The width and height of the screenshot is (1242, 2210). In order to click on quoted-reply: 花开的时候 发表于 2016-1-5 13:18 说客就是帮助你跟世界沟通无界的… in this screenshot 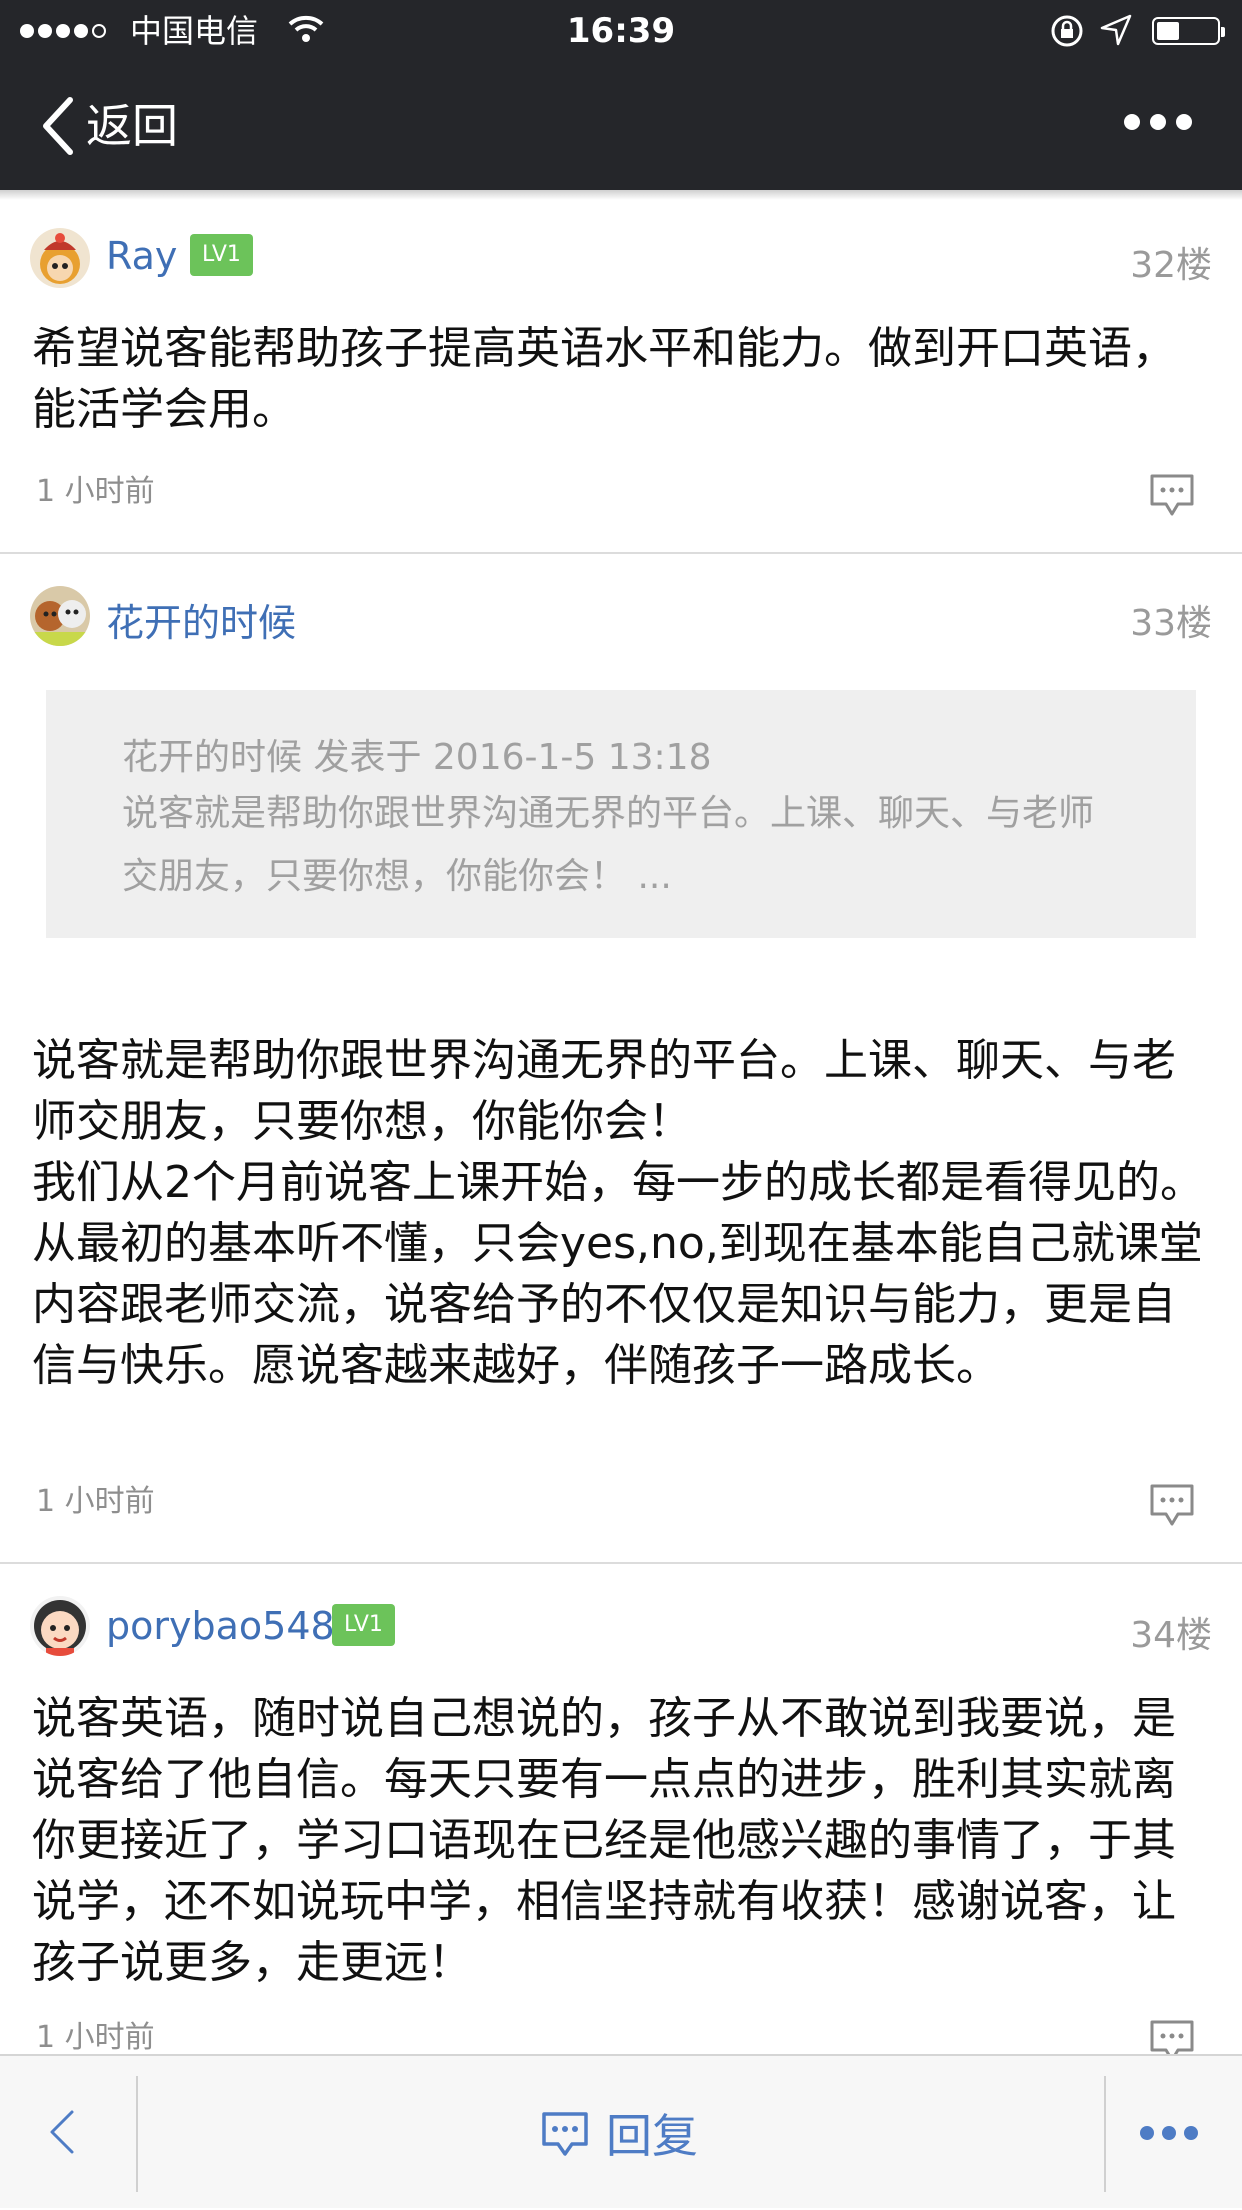, I will do `click(621, 814)`.